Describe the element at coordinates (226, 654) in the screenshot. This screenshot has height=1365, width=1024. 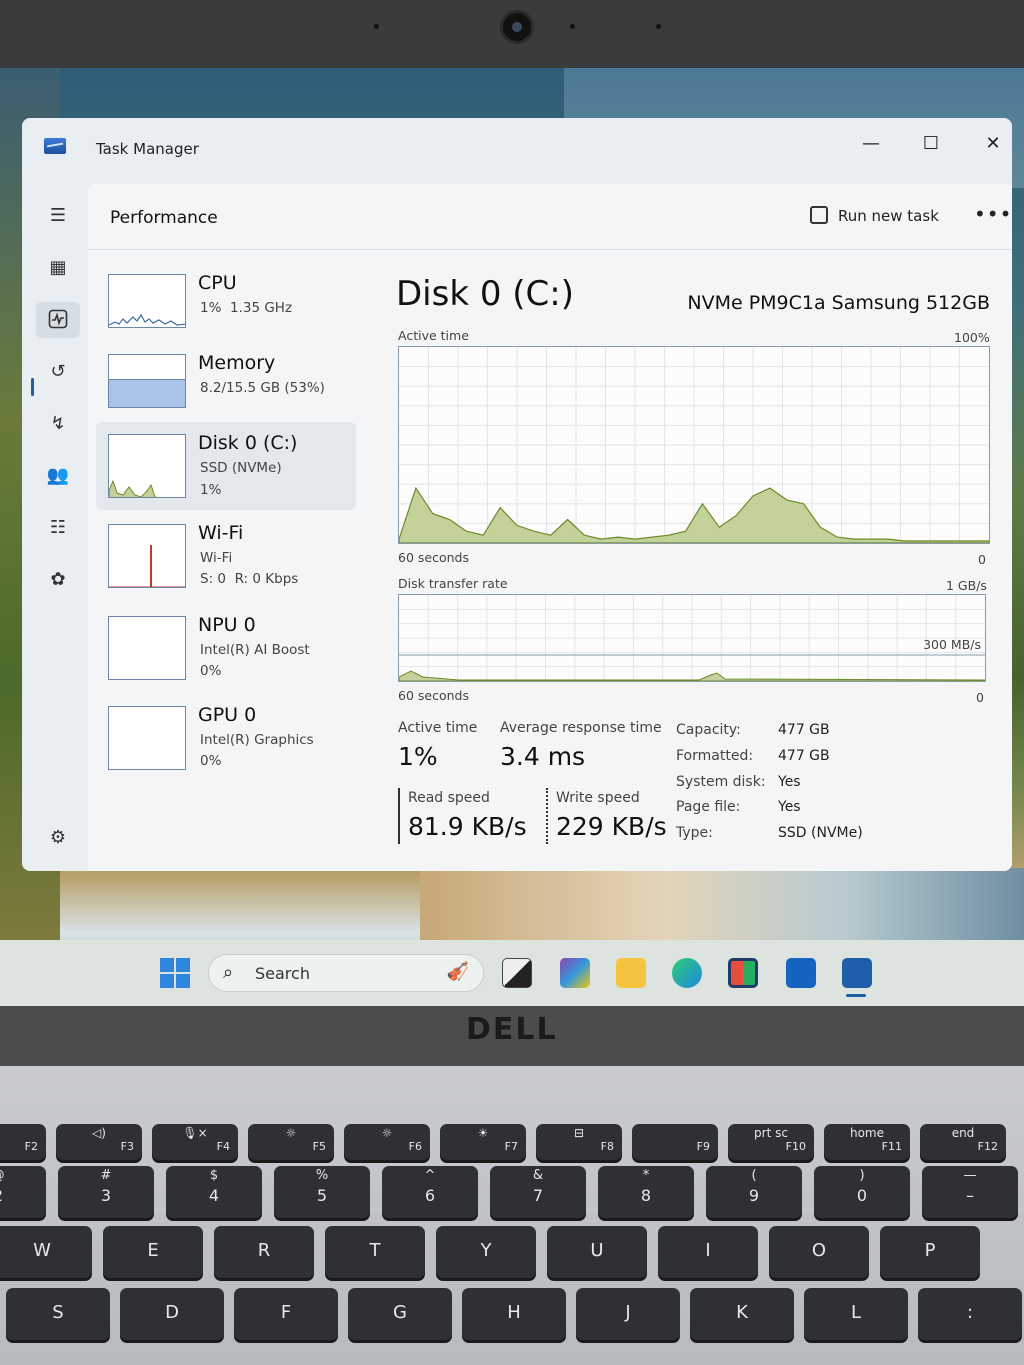
I see `device-item-npu: NPU 0 Intel(R) AI Boost 0%` at that location.